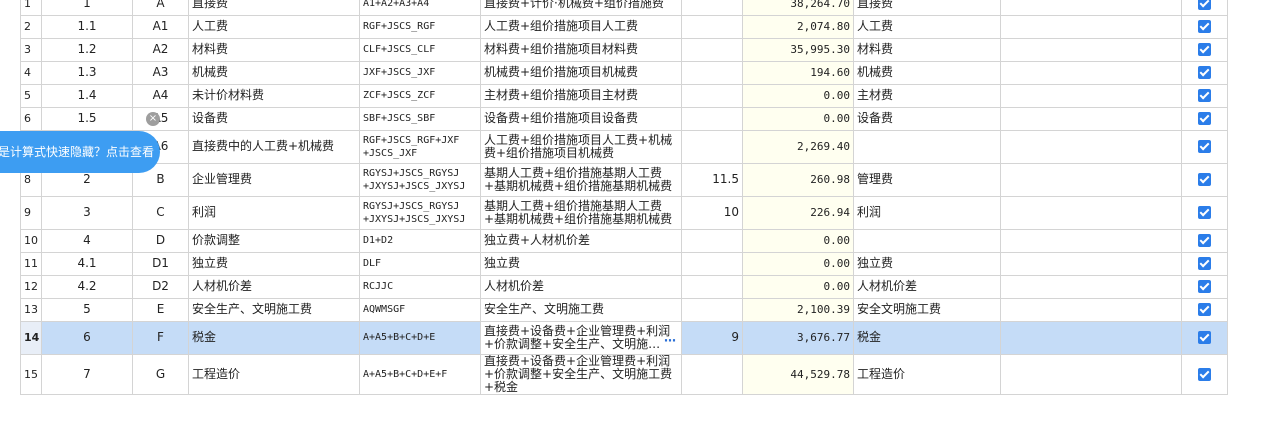  Describe the element at coordinates (420, 8) in the screenshot. I see `calc-base-cell: A1+A2+A3+A4` at that location.